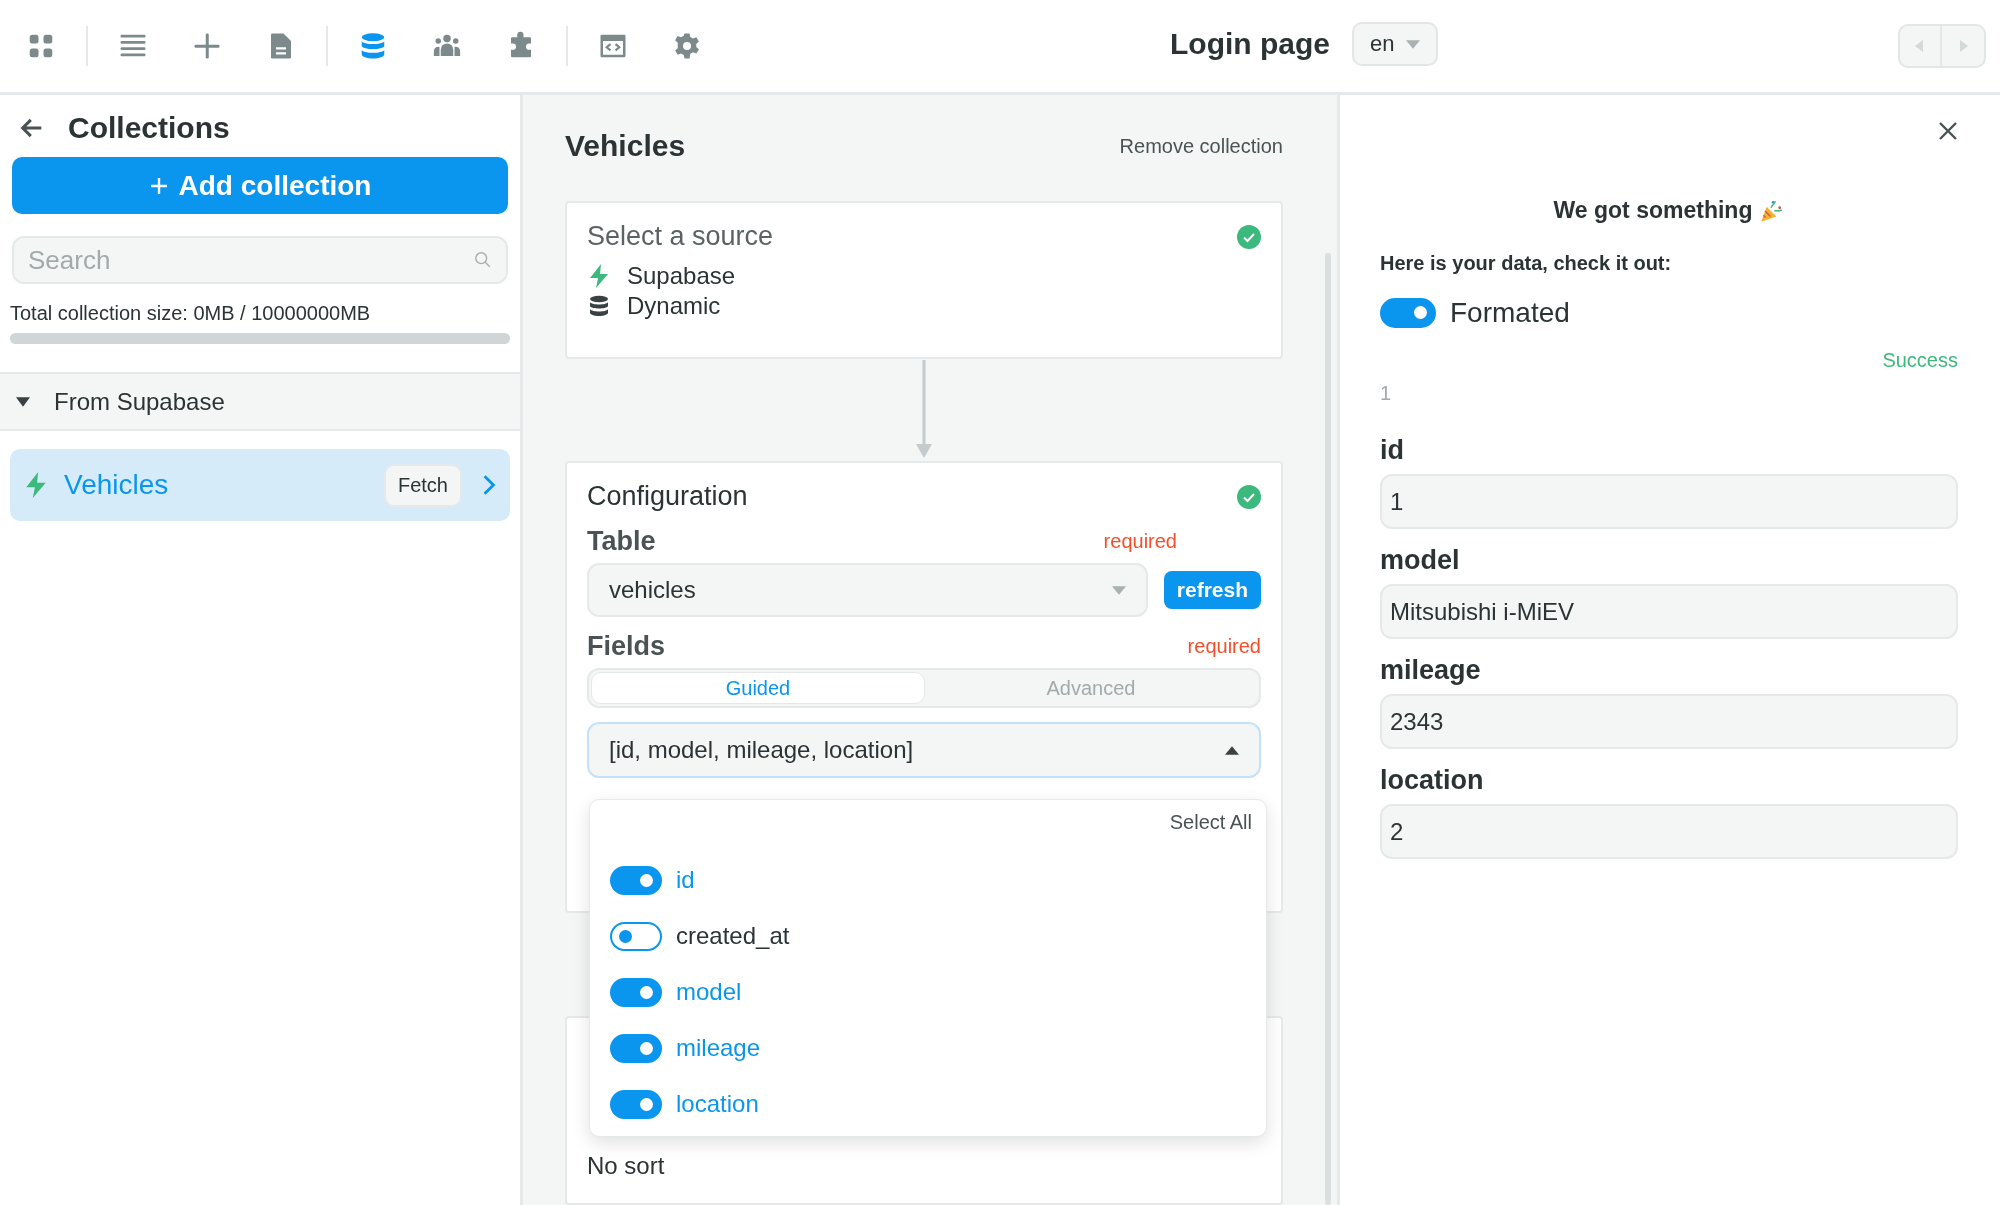  I want to click on value-field: 1, so click(1669, 501).